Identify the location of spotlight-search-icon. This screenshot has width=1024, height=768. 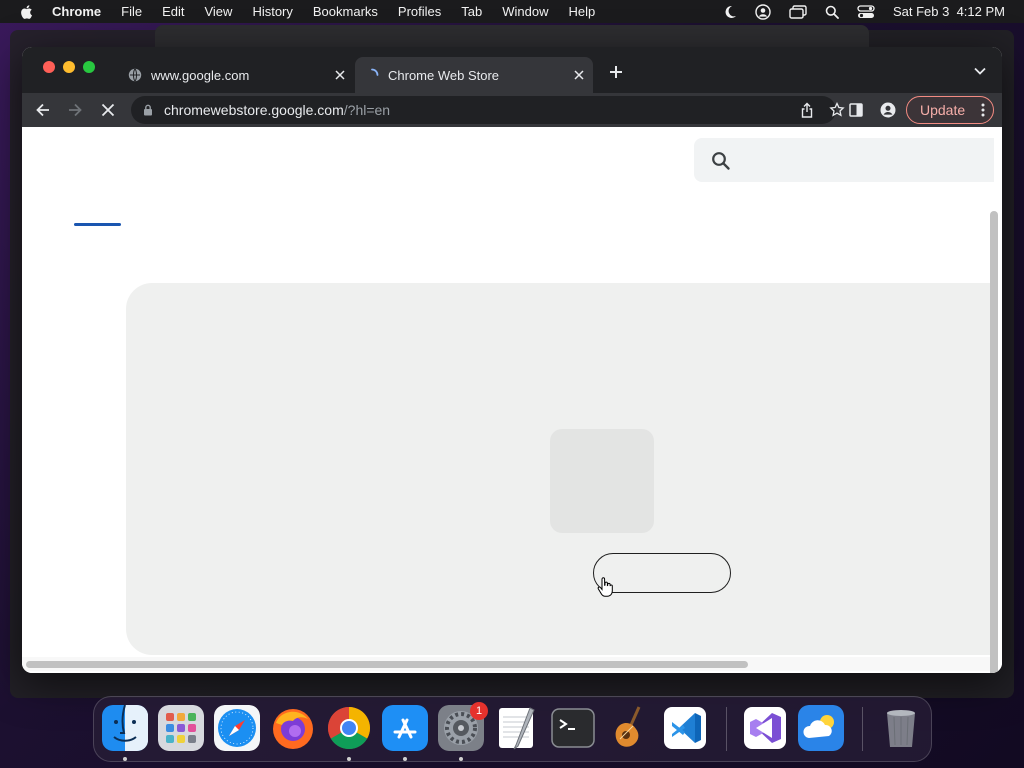
(832, 12).